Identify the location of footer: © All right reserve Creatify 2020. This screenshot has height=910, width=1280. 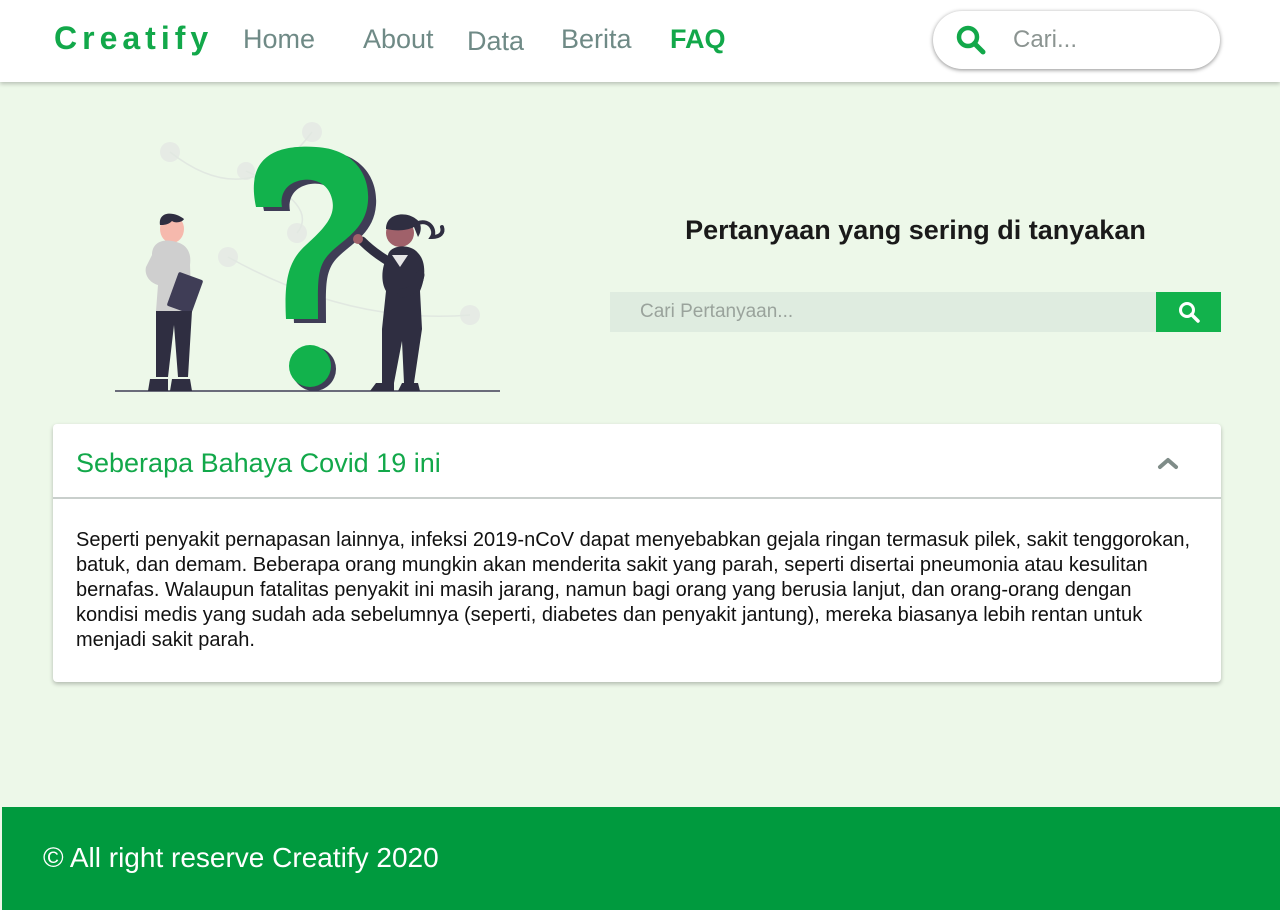
(641, 858).